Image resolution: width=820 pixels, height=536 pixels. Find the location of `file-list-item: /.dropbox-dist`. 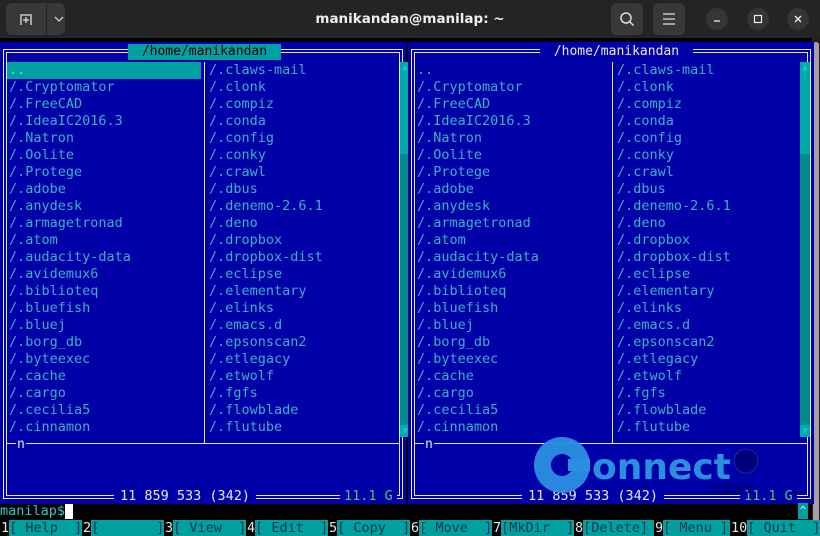

file-list-item: /.dropbox-dist is located at coordinates (303, 257).